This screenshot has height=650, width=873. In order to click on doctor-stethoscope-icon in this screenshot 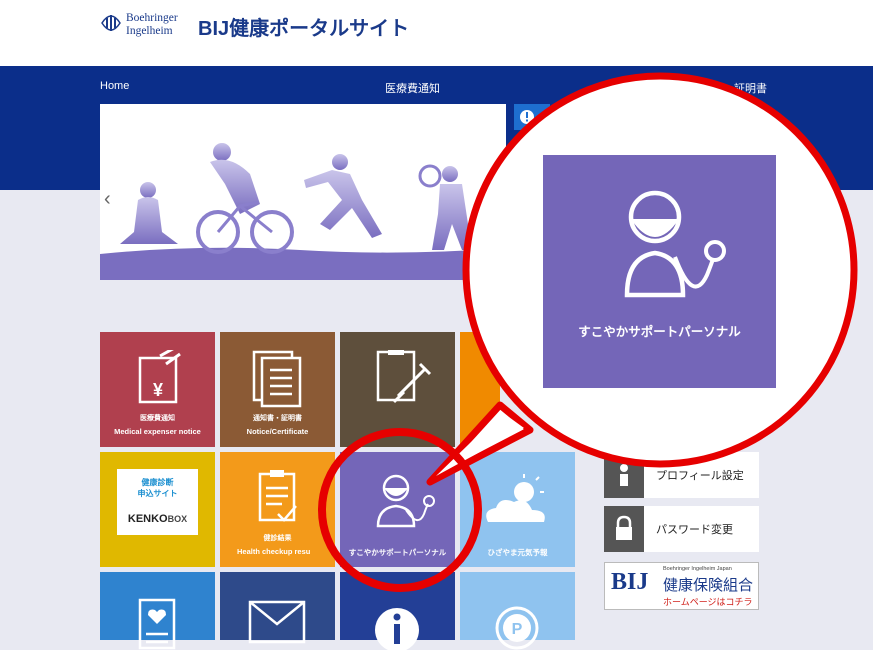, I will do `click(675, 244)`.